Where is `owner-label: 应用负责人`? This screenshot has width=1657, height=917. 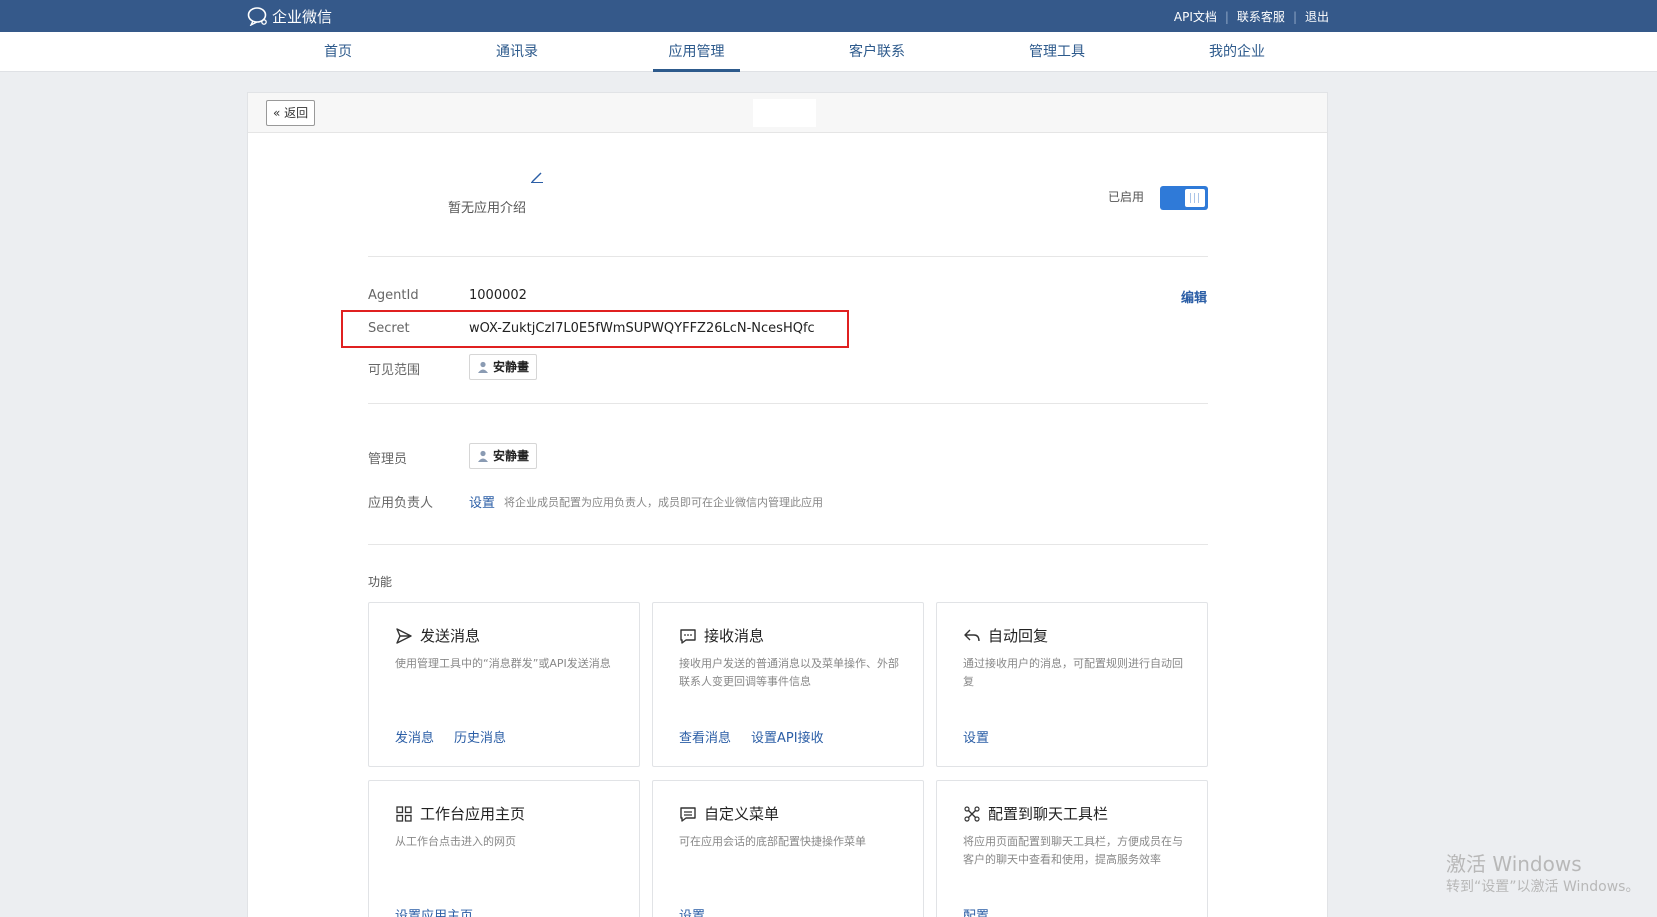 owner-label: 应用负责人 is located at coordinates (401, 503).